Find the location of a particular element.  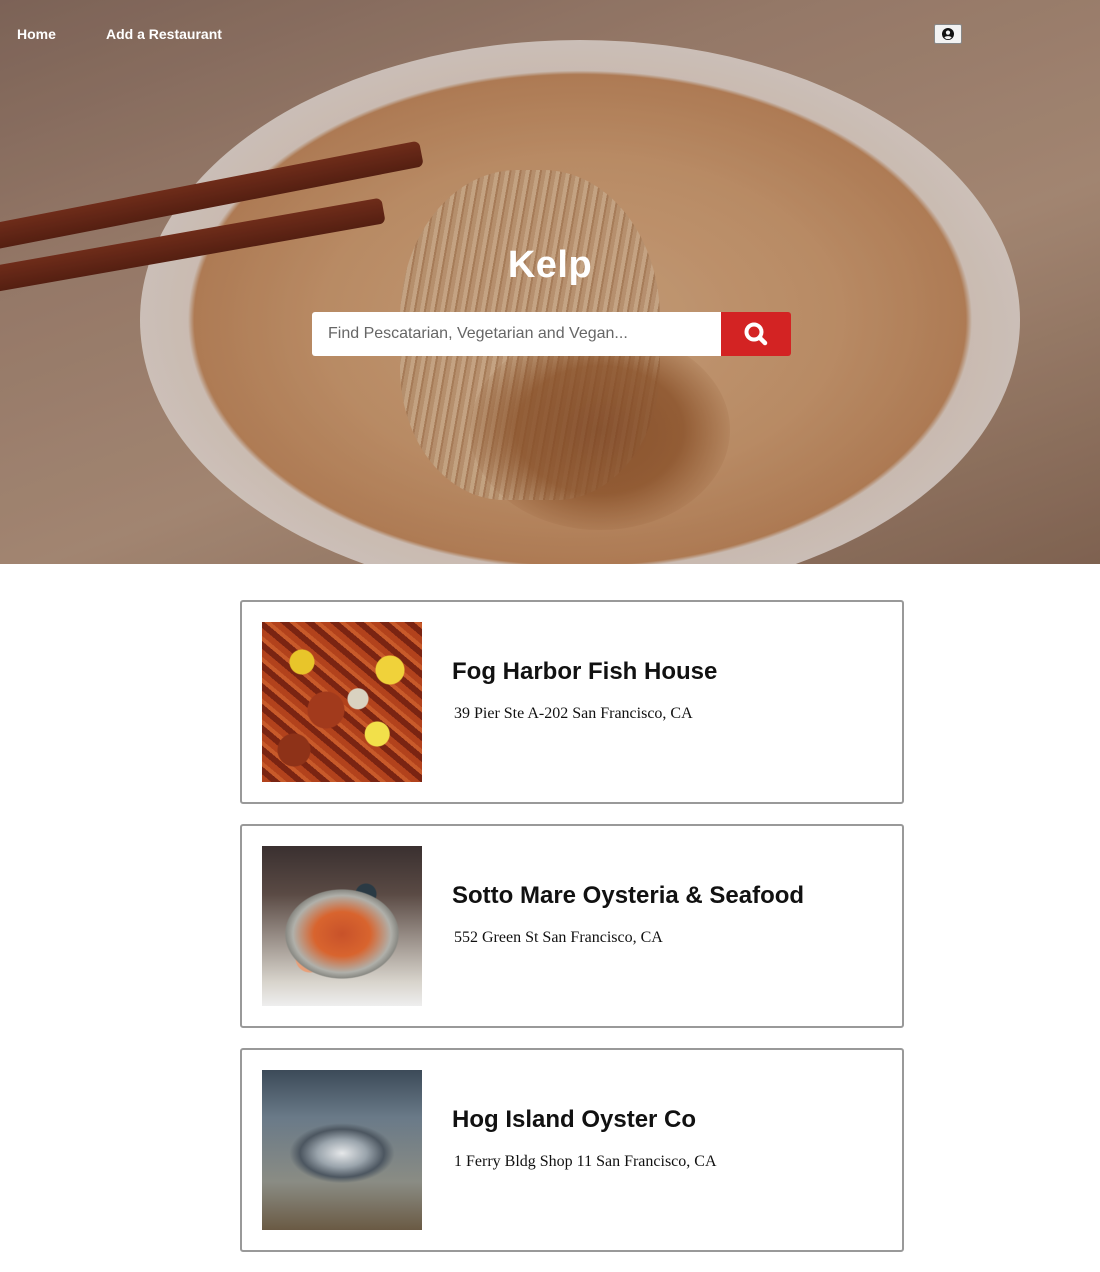

brand-title: Kelp is located at coordinates (550, 265).